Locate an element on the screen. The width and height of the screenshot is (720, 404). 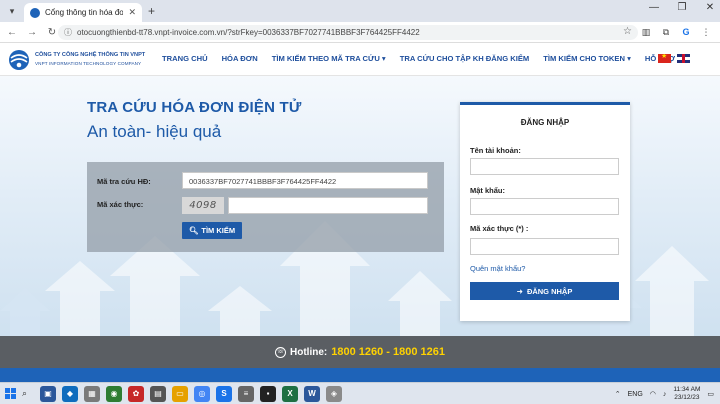
login-captcha-input is located at coordinates (544, 246).